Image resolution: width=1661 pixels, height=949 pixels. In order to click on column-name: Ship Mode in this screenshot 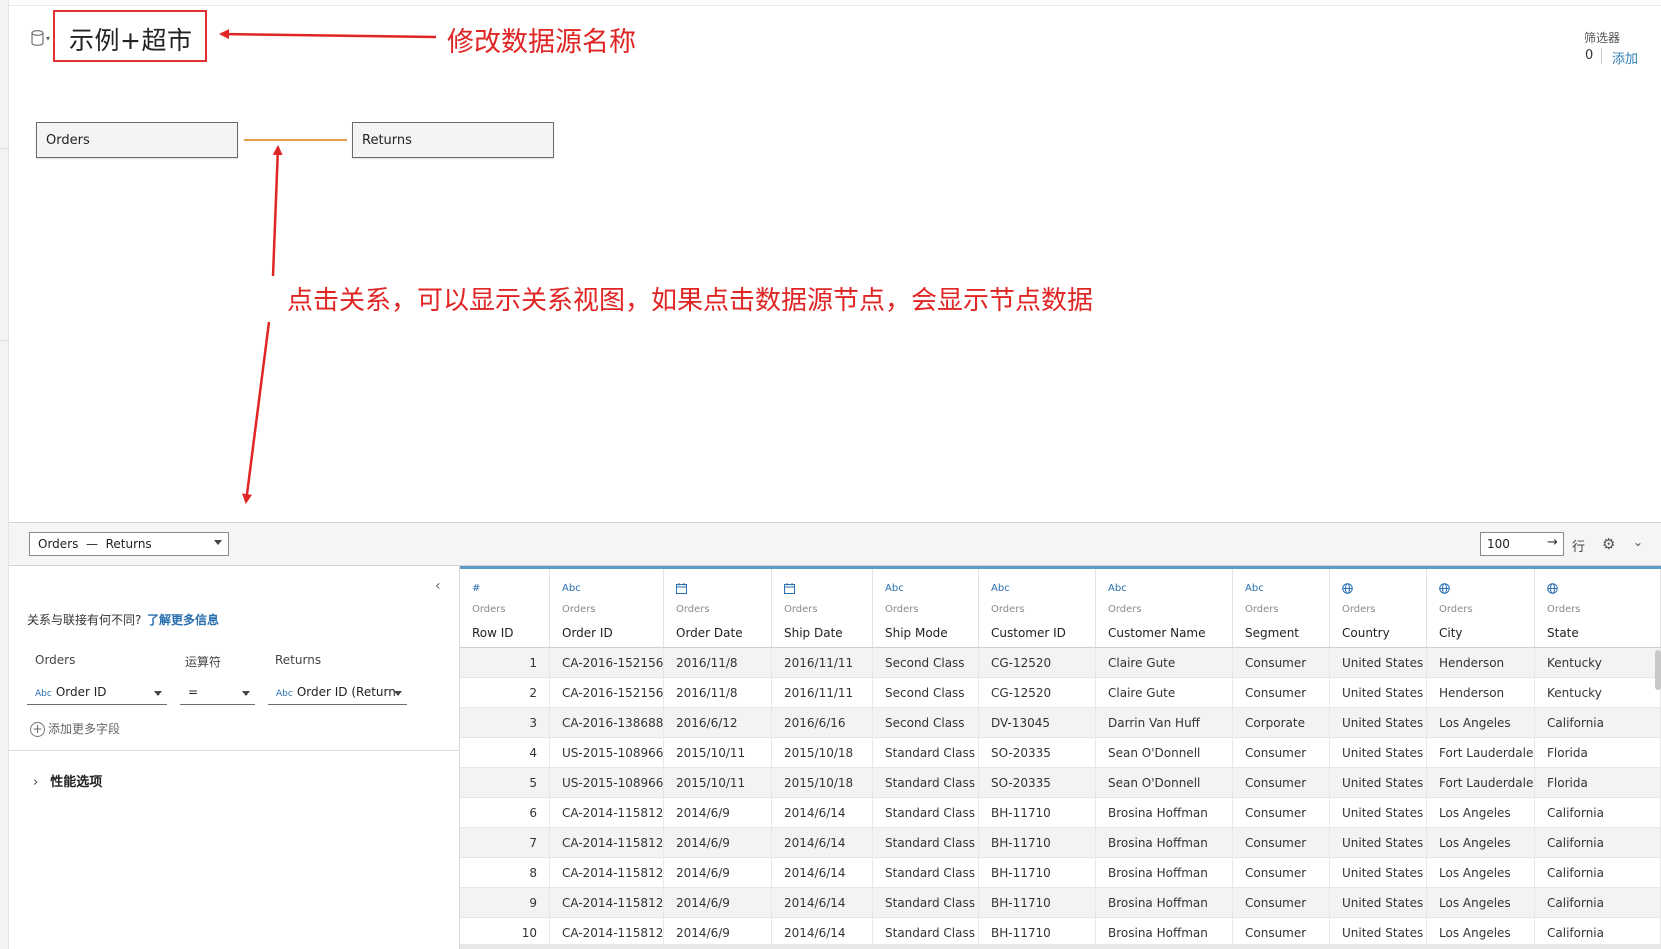, I will do `click(916, 633)`.